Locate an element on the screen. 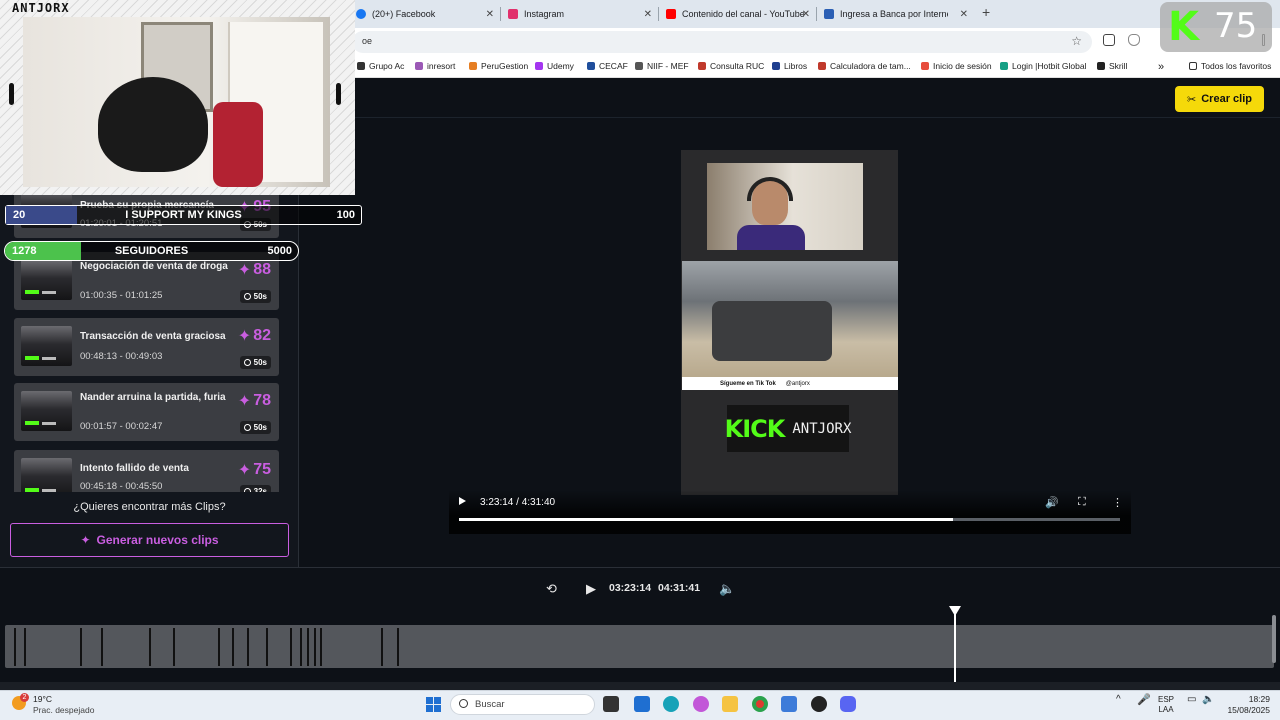 Image resolution: width=1280 pixels, height=720 pixels. bookmark-star-icon: ☆ is located at coordinates (1076, 41).